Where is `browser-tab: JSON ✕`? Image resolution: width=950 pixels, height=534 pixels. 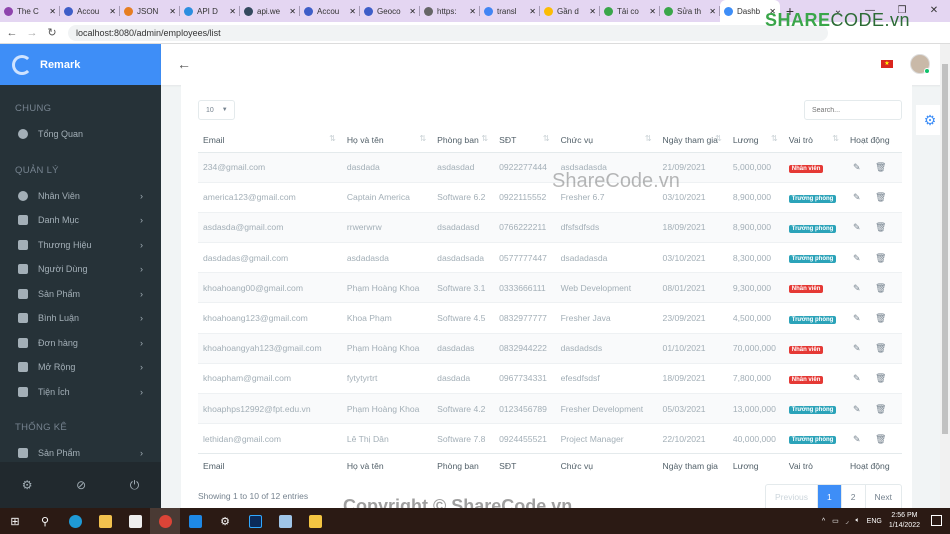
browser-tab: JSON ✕ is located at coordinates (150, 11).